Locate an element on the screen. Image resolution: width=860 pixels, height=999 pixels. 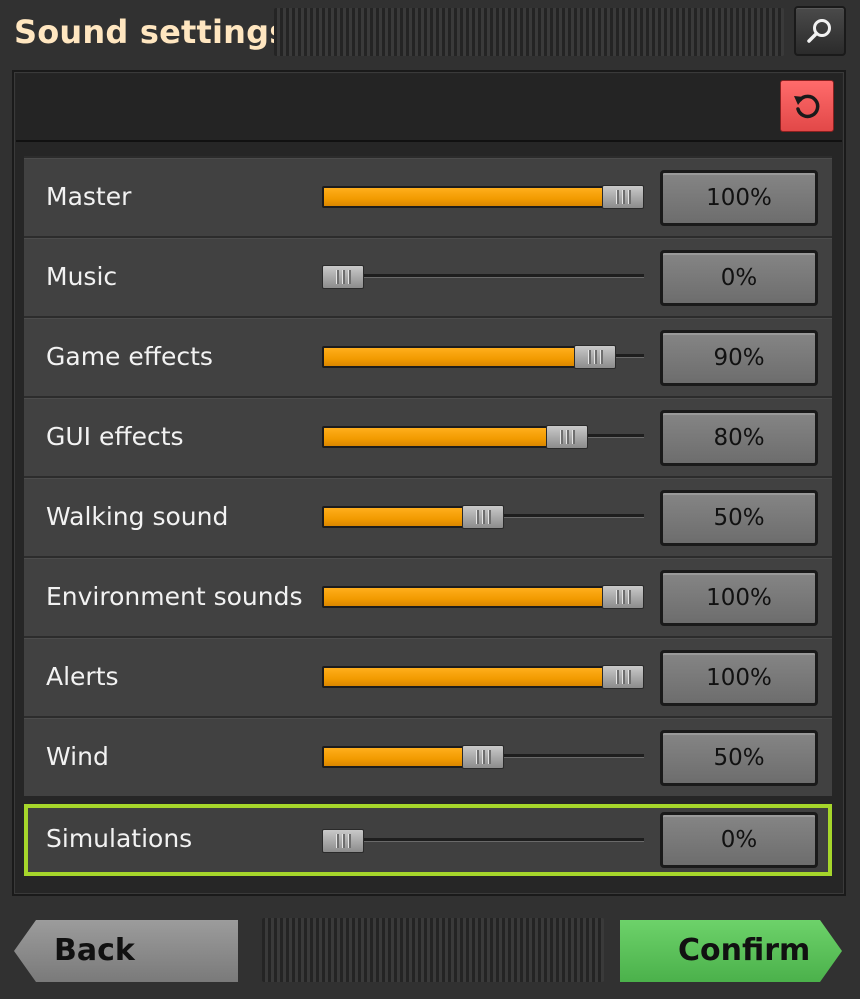
setting-row: Master 100% is located at coordinates (428, 196).